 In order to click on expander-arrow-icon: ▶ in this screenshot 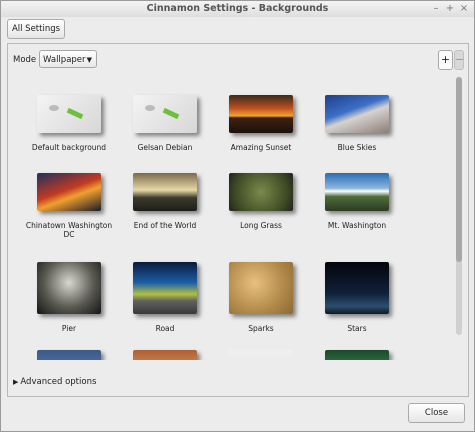, I will do `click(16, 382)`.